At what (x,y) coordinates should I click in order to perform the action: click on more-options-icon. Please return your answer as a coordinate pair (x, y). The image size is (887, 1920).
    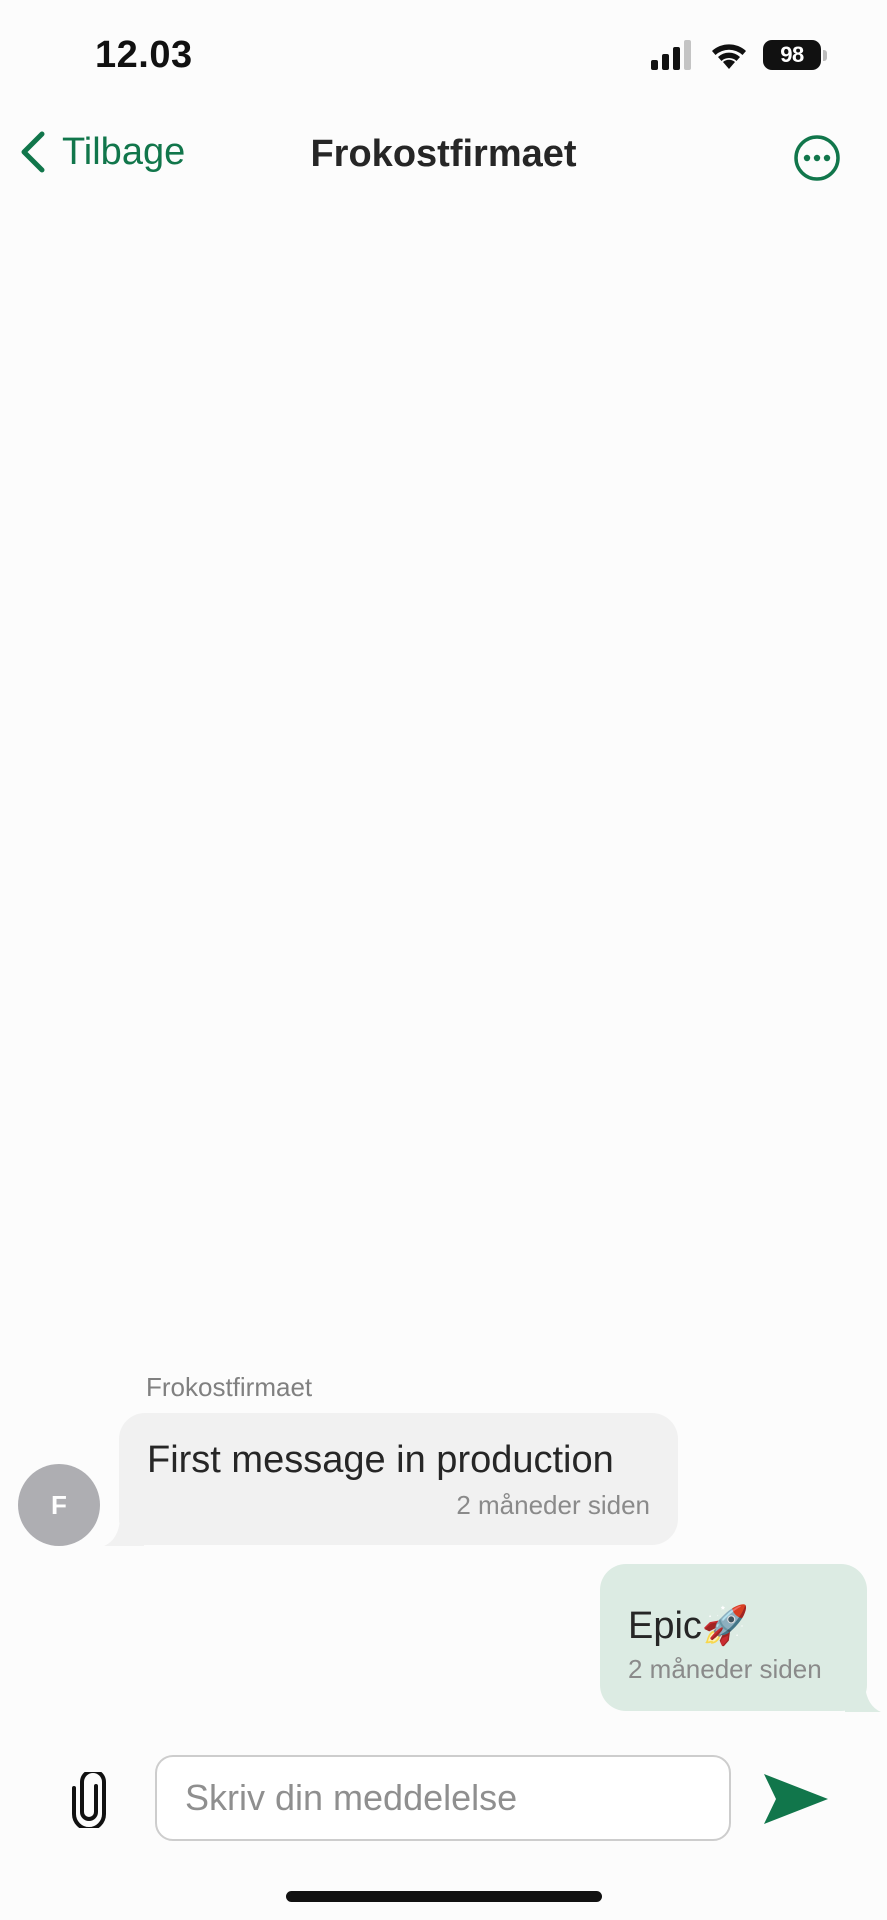
    Looking at the image, I should click on (817, 158).